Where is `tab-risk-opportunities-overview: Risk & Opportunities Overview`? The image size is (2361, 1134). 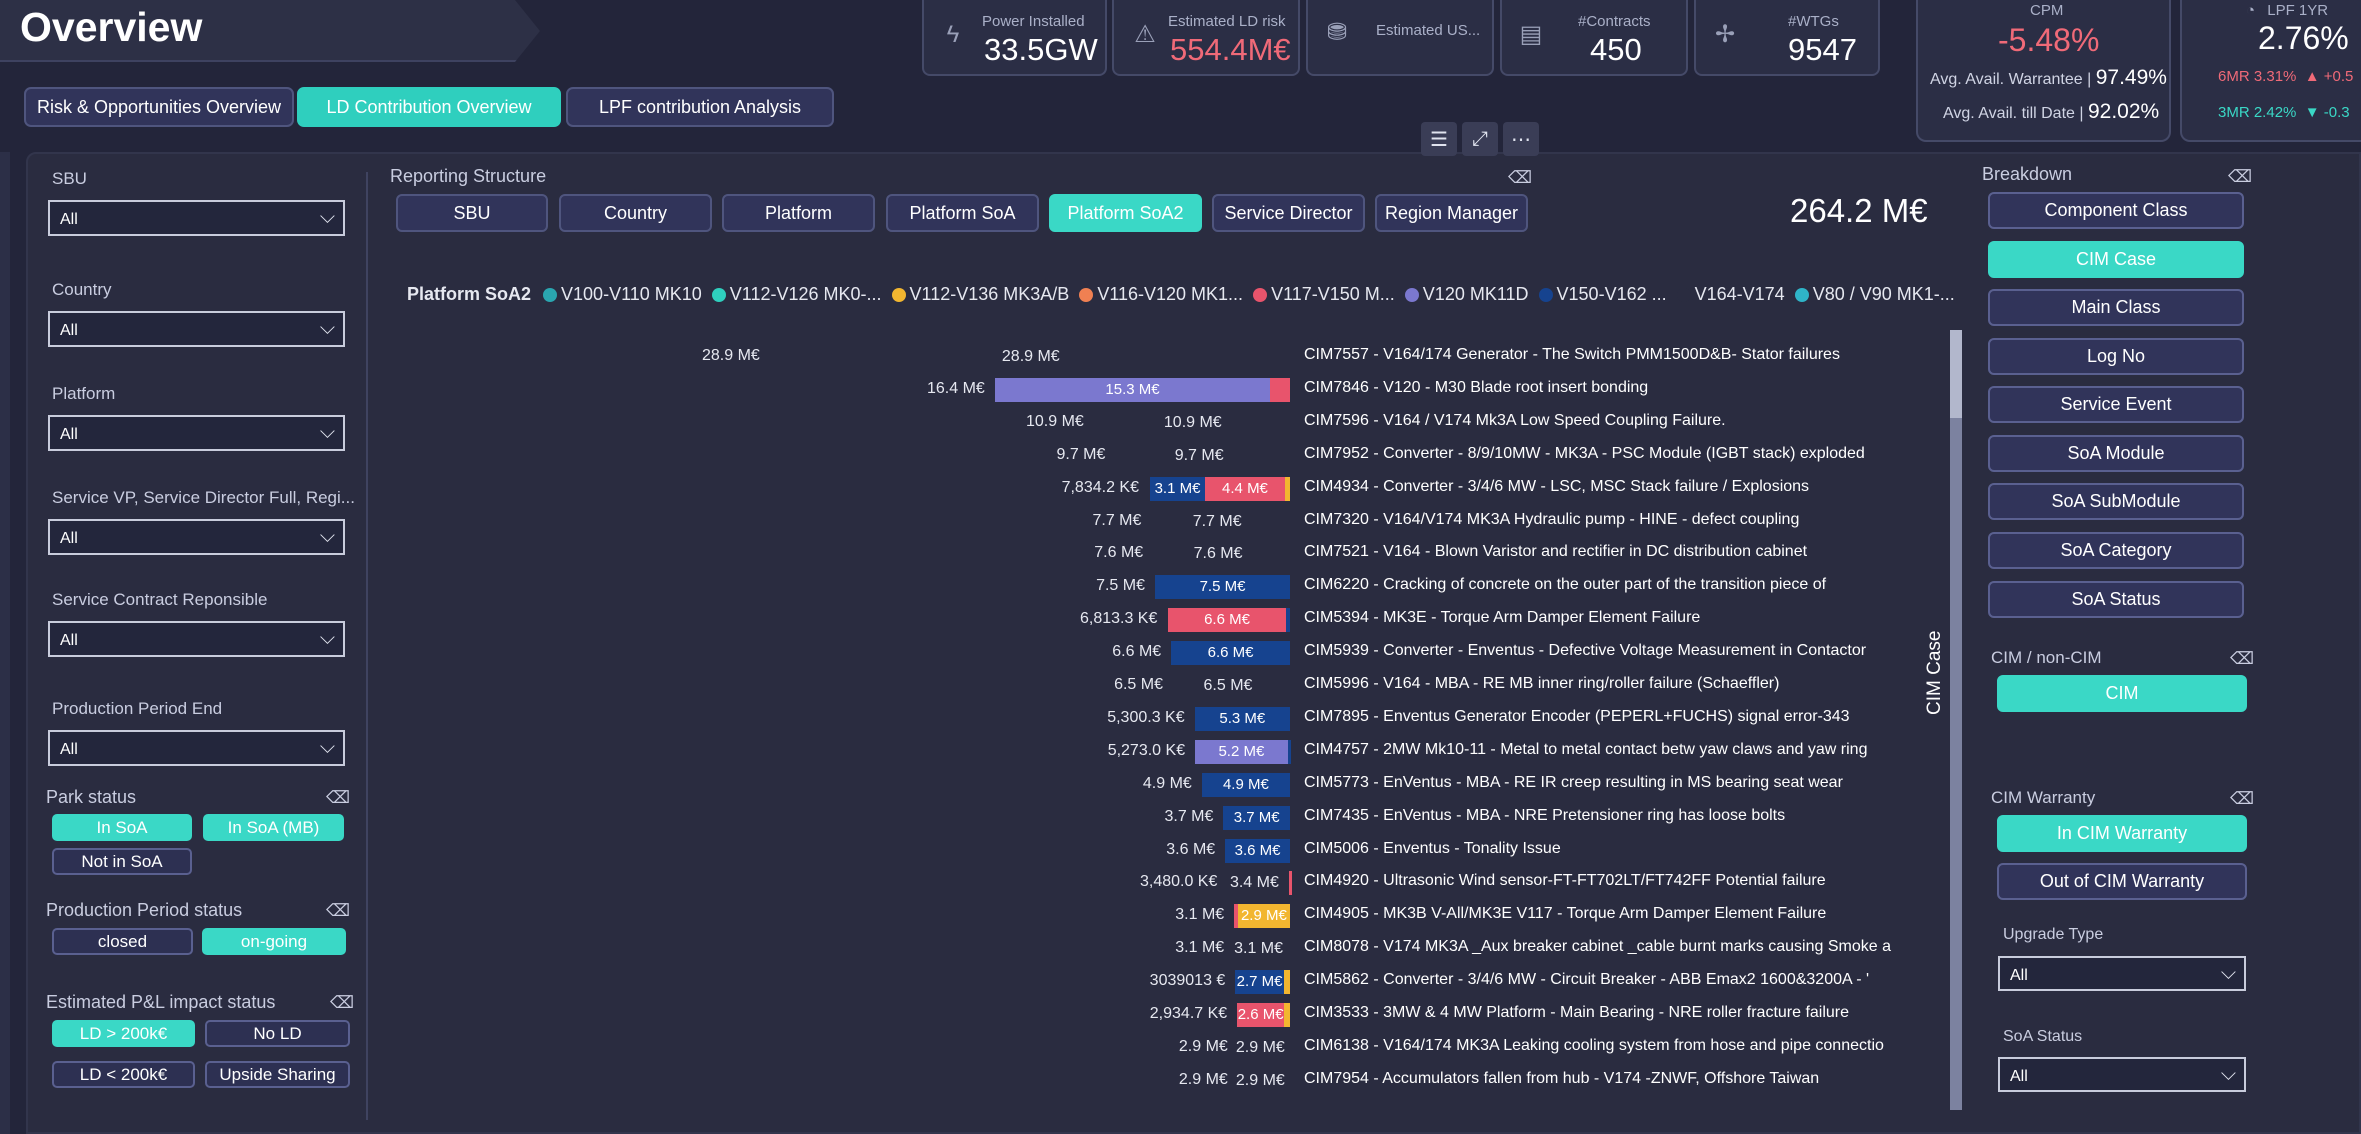
tab-risk-opportunities-overview: Risk & Opportunities Overview is located at coordinates (159, 107).